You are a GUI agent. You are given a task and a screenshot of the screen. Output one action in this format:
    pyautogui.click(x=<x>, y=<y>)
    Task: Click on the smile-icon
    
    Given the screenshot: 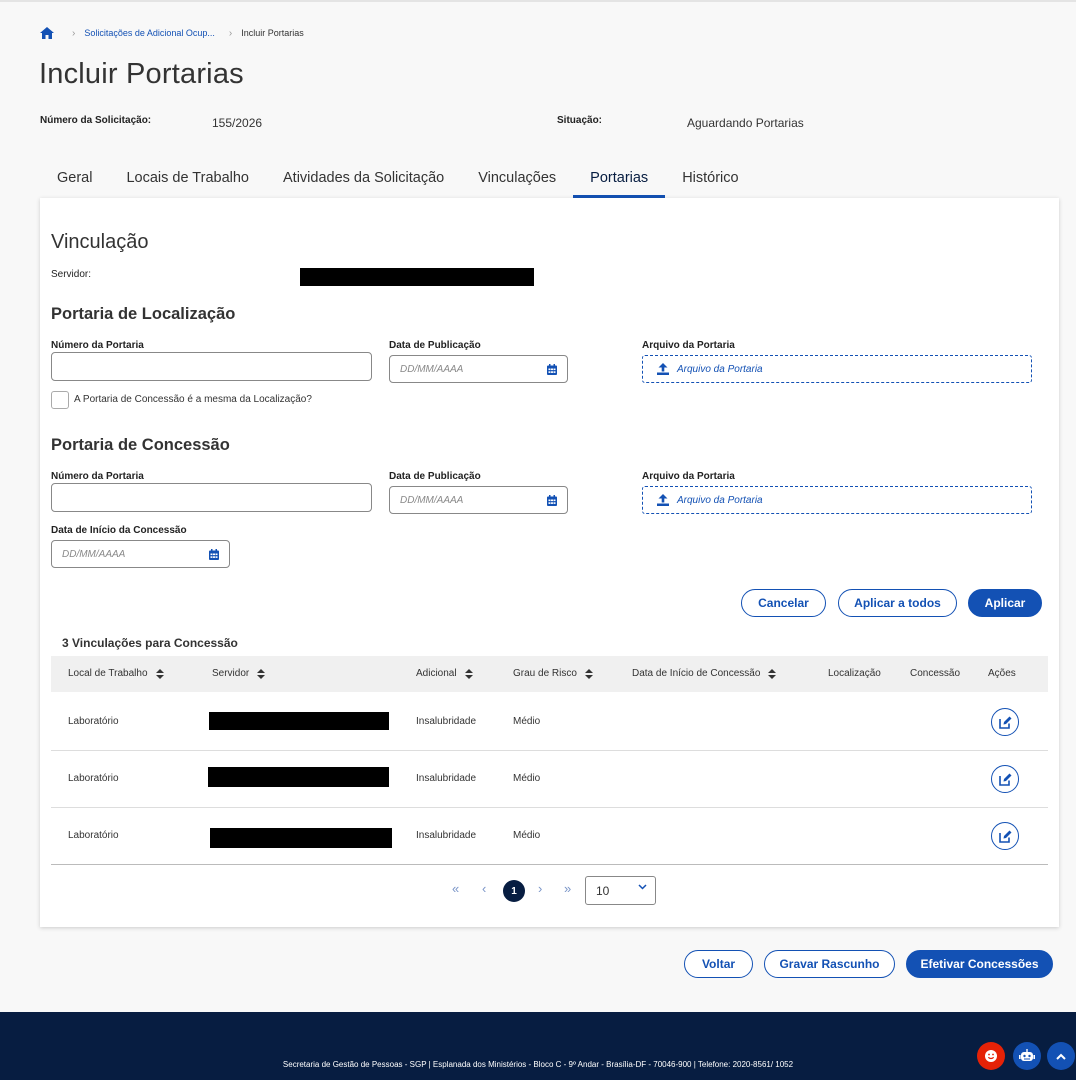 What is the action you would take?
    pyautogui.click(x=991, y=1056)
    